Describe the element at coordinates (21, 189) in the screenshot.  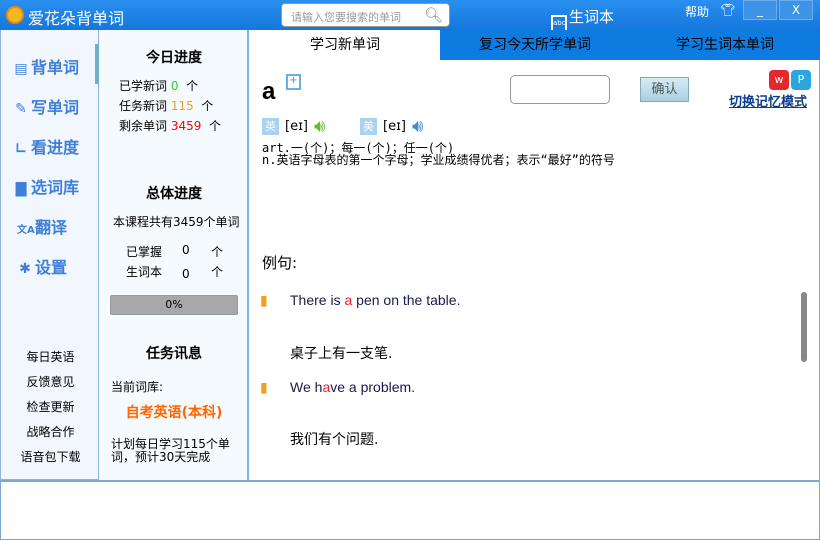
I see `book-icon: ▇` at that location.